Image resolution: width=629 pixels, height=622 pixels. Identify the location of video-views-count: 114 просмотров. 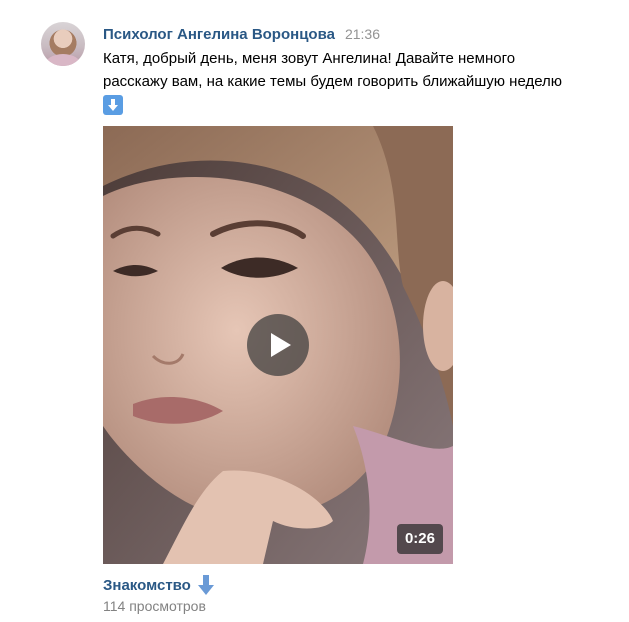
(154, 606).